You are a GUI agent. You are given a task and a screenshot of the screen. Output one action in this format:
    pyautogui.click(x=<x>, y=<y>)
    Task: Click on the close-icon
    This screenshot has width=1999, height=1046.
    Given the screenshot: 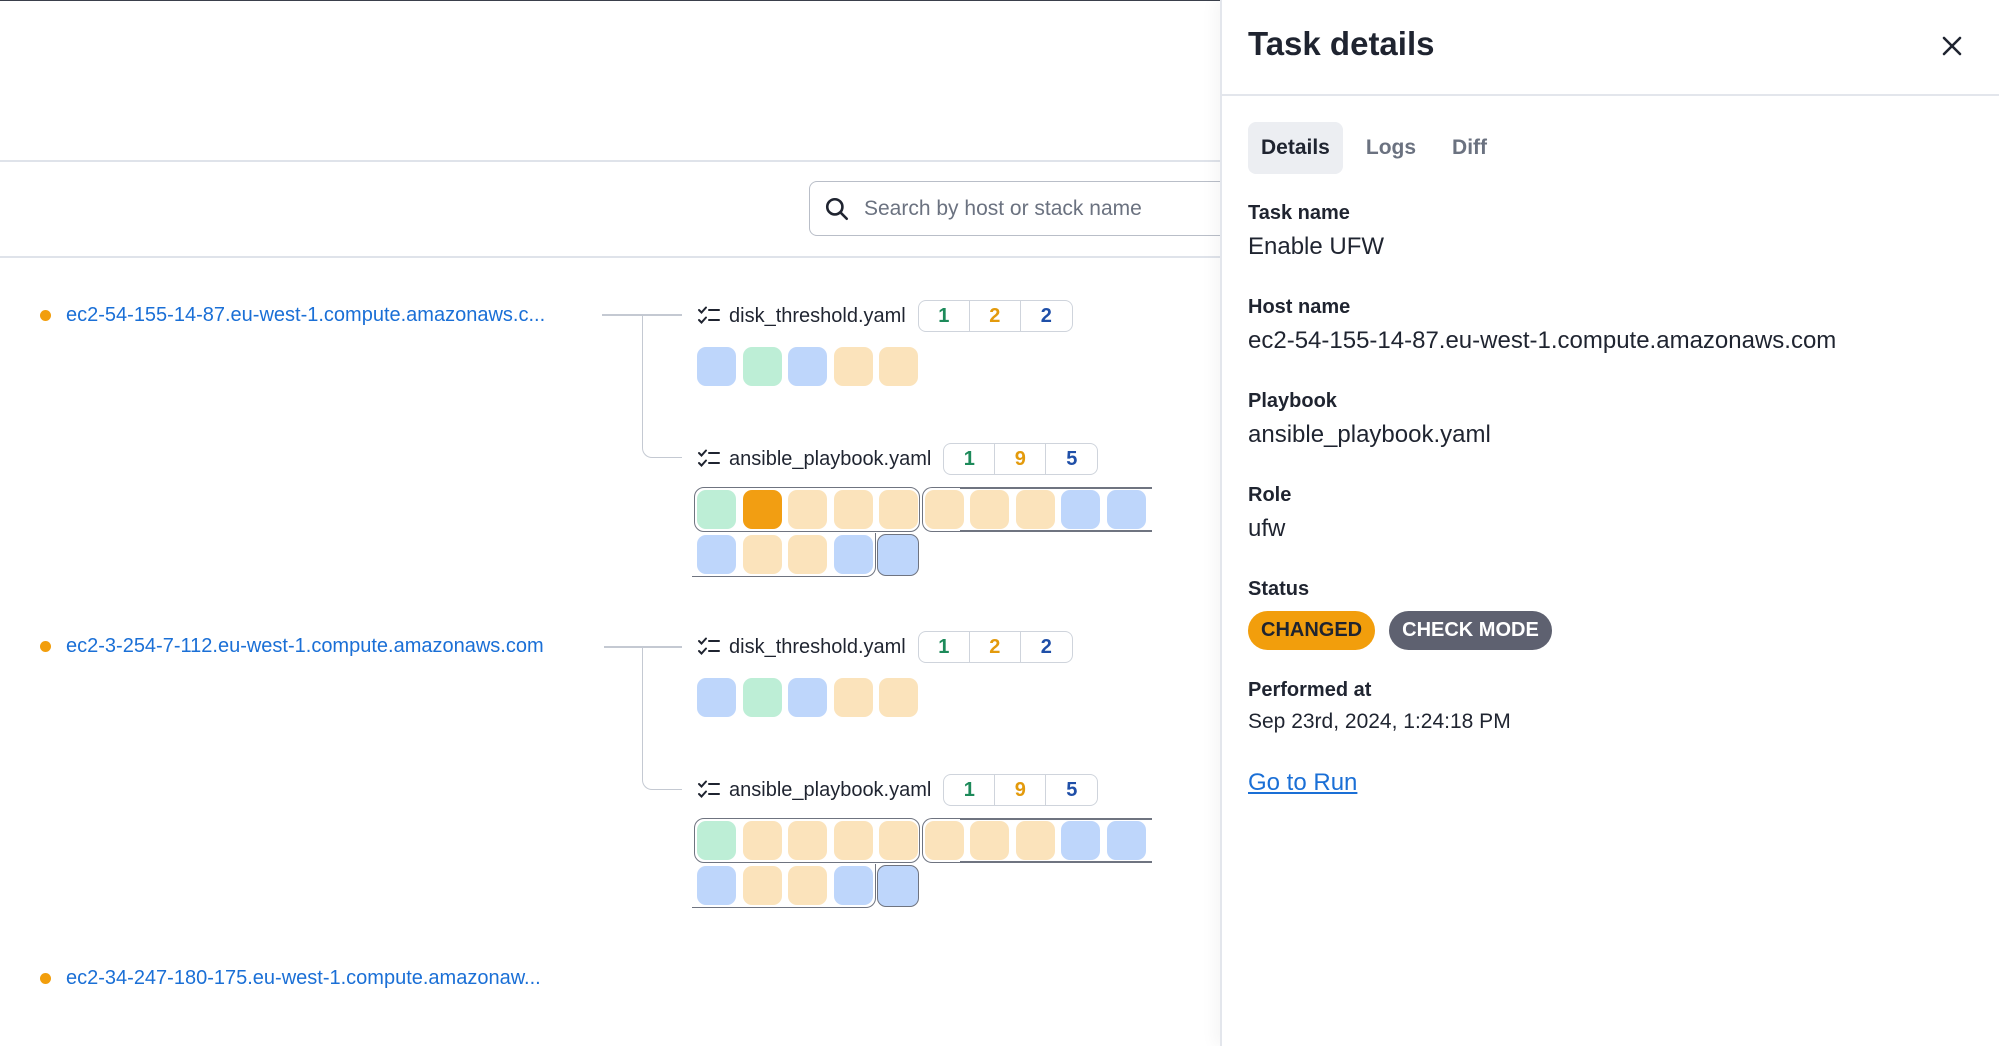 What is the action you would take?
    pyautogui.click(x=1952, y=46)
    